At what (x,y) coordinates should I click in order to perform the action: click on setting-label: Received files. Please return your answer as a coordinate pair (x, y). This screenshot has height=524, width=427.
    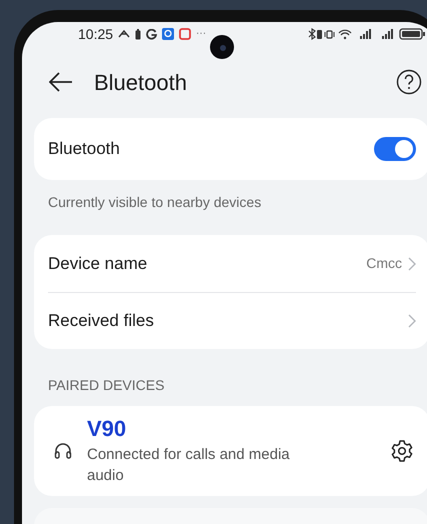
    Looking at the image, I should click on (101, 321).